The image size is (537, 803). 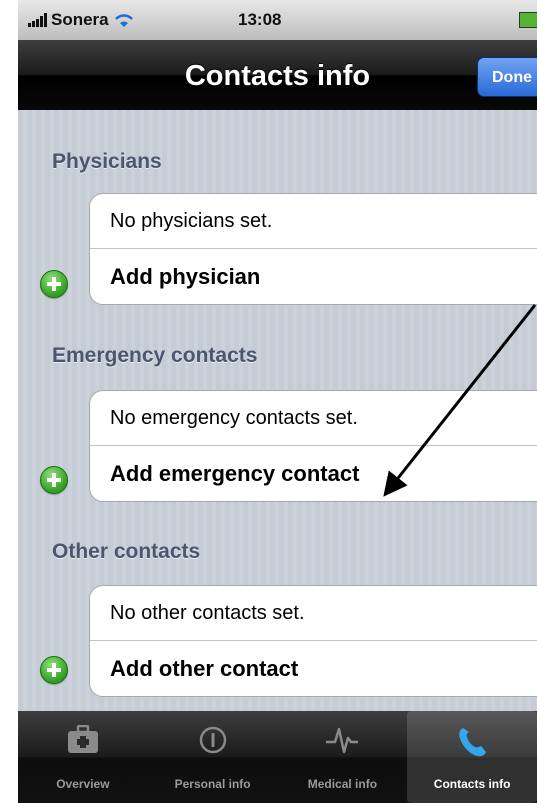 I want to click on other-contacts-group: No other contacts set. Add other contact, so click(x=313, y=641).